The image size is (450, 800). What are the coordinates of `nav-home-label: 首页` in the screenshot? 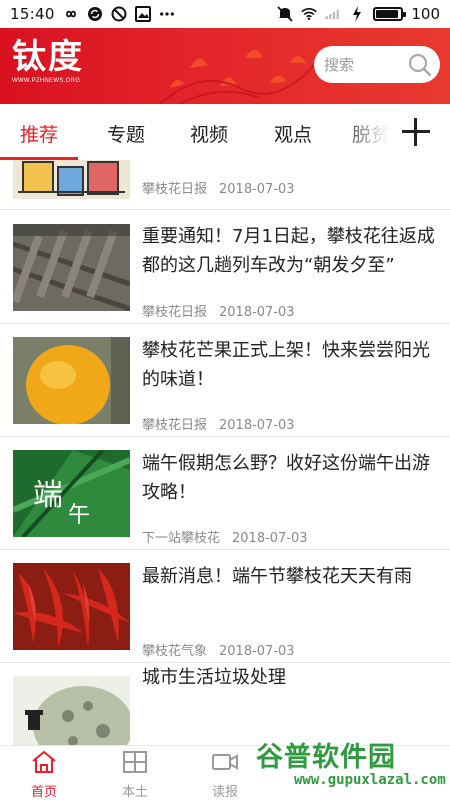 It's located at (43, 792).